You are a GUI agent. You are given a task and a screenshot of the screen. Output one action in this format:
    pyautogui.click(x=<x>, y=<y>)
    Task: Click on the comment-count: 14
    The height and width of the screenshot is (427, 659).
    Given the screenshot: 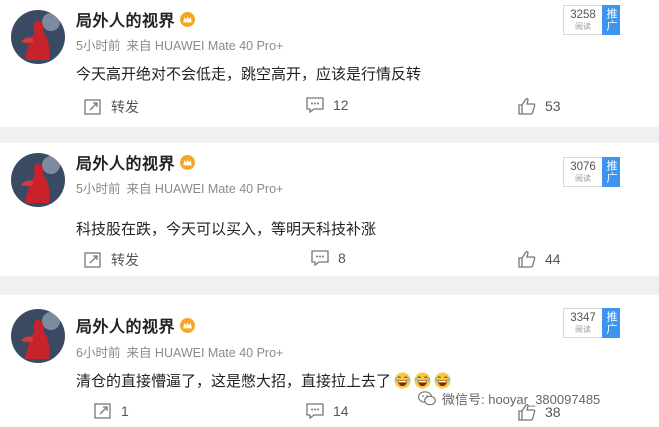 What is the action you would take?
    pyautogui.click(x=341, y=411)
    